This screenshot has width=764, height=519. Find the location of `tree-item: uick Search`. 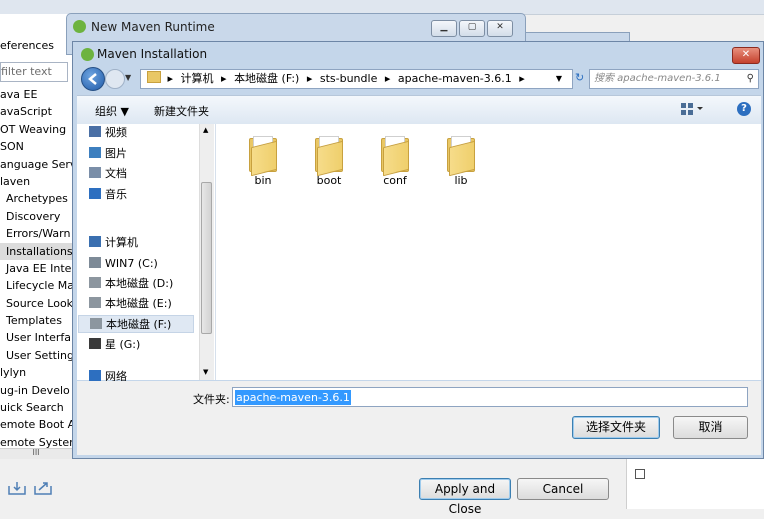

tree-item: uick Search is located at coordinates (36, 407).